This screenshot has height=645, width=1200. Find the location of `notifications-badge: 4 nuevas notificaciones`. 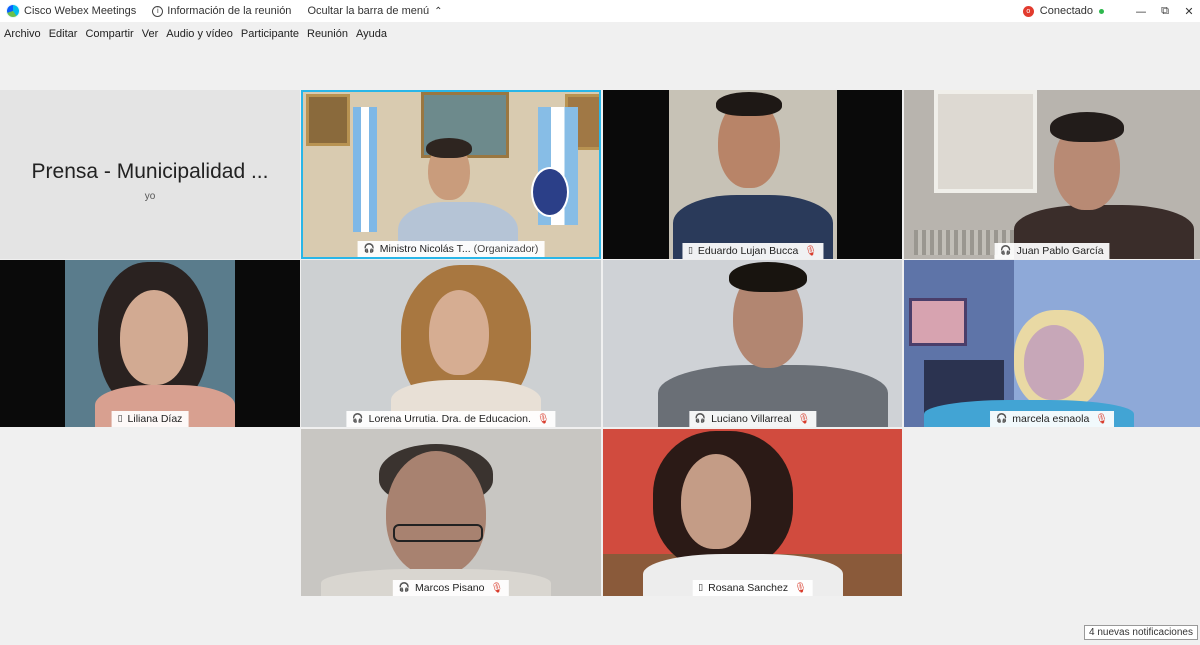

notifications-badge: 4 nuevas notificaciones is located at coordinates (1141, 632).